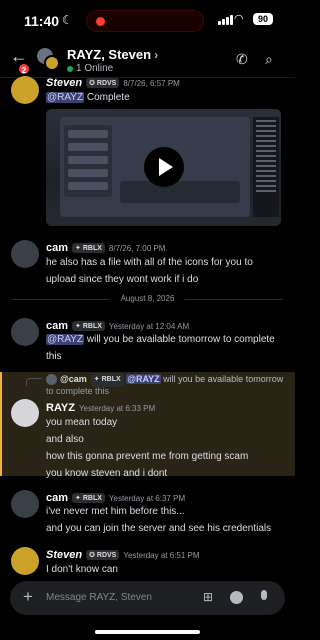  Describe the element at coordinates (95, 68) in the screenshot. I see `online-status-text: 1 Online` at that location.